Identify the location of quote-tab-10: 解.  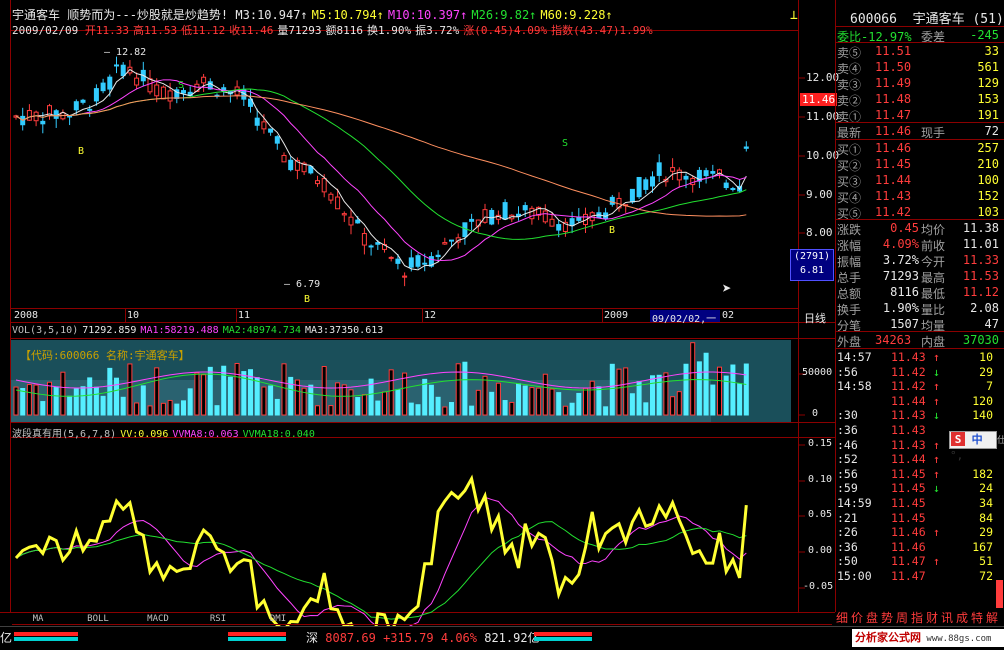
(992, 617).